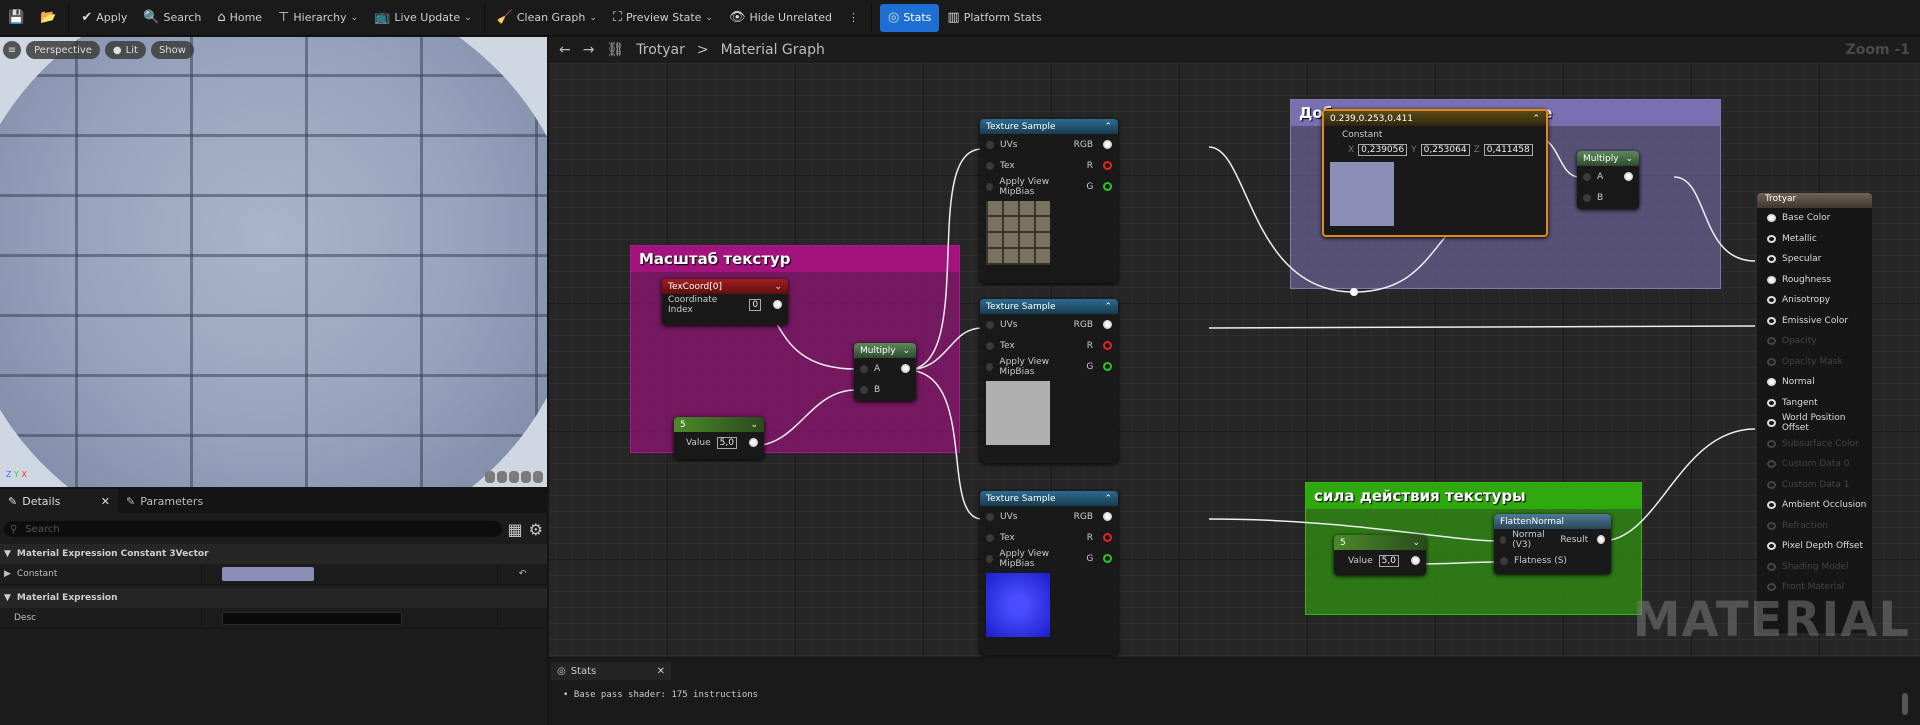  I want to click on save-button: 💾, so click(16, 18).